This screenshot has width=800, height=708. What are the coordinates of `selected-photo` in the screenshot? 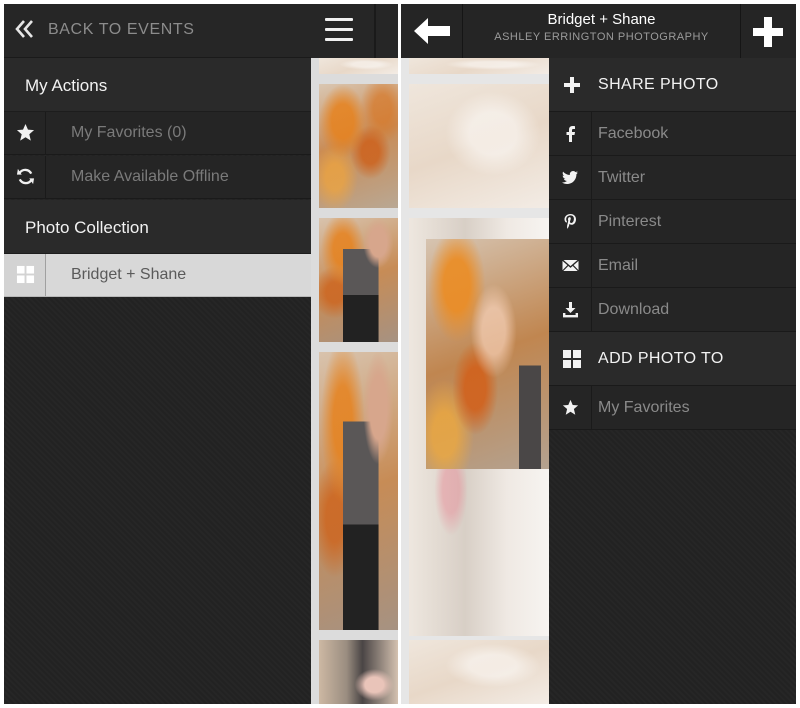 It's located at (487, 354).